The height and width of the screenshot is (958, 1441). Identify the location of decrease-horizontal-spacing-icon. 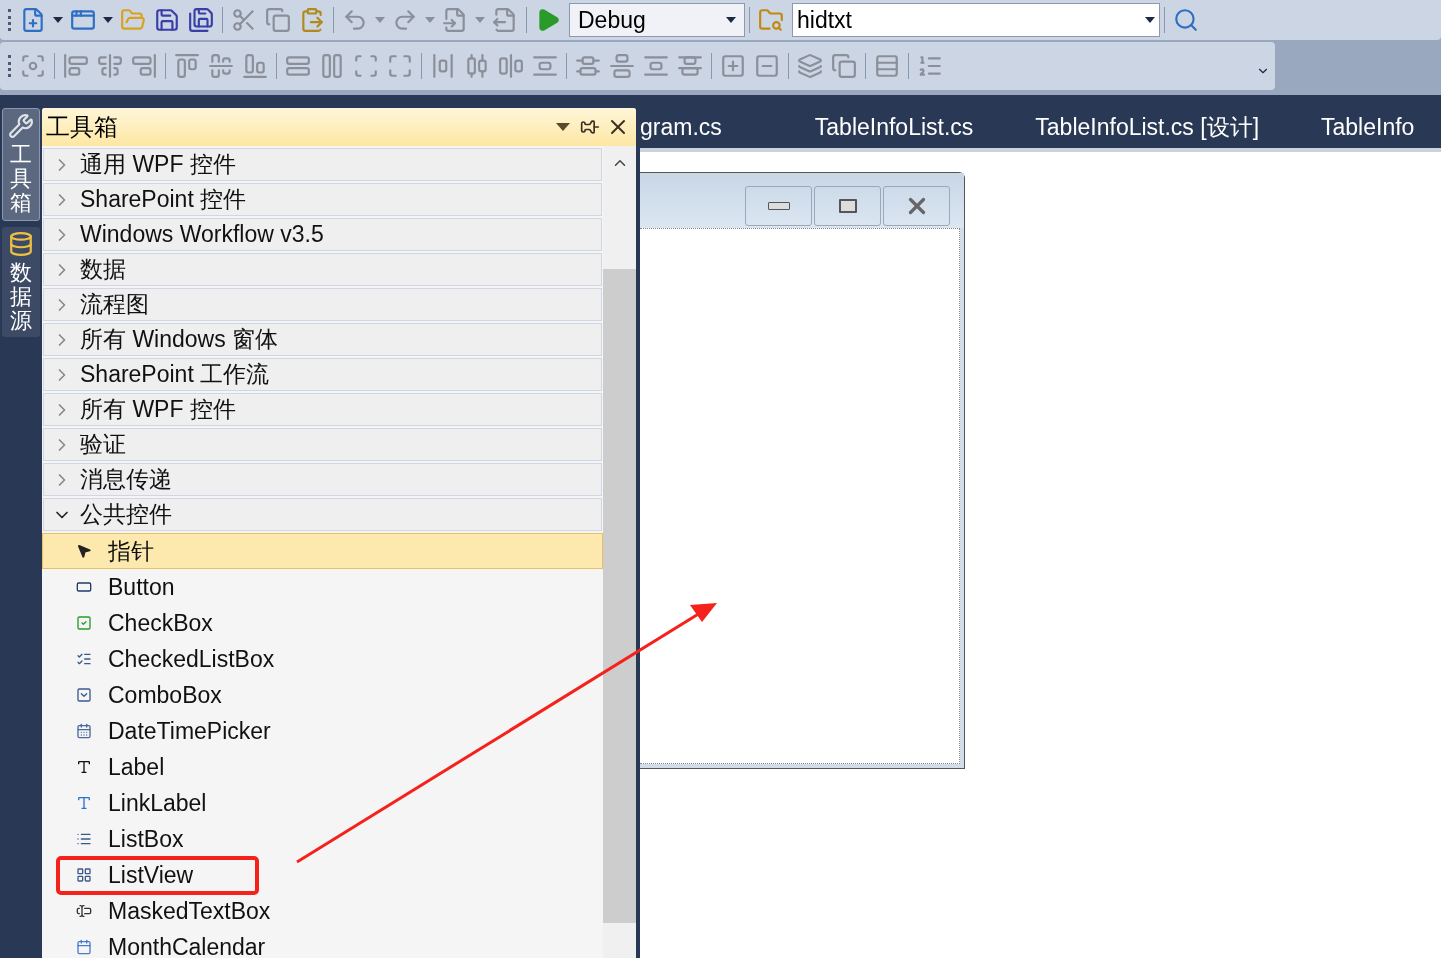
(511, 66).